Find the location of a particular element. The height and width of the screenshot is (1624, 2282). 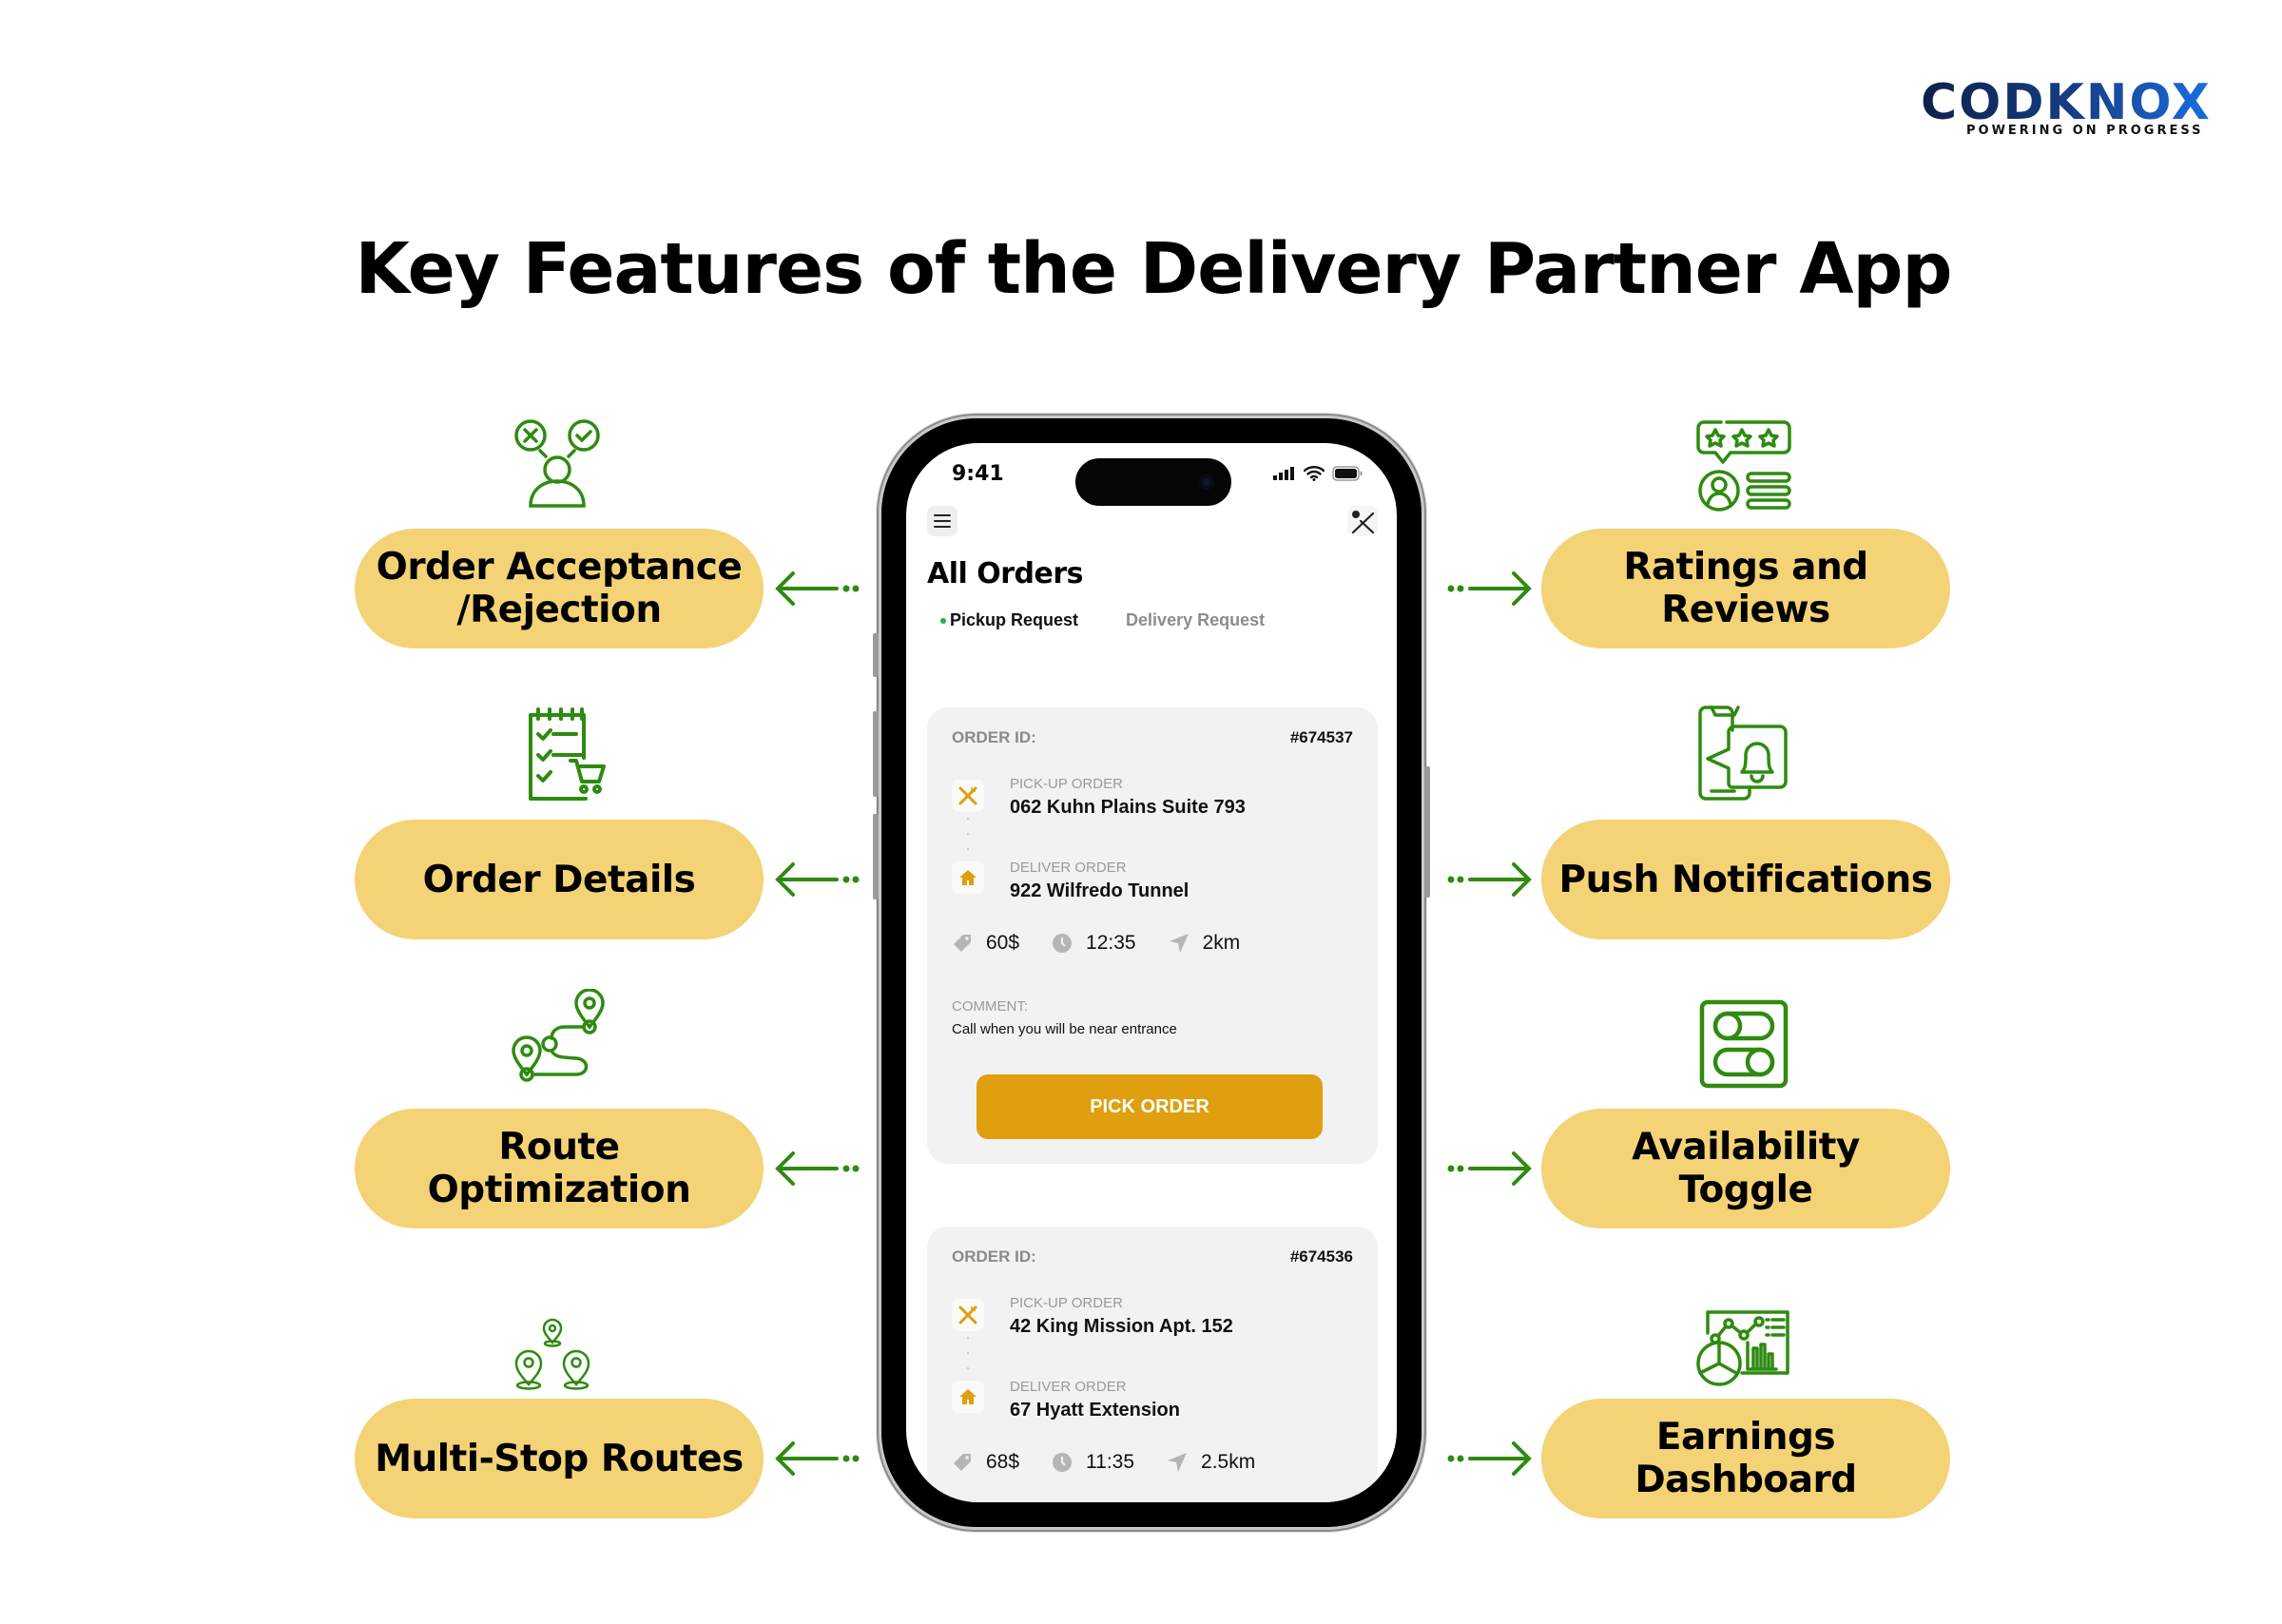

deliver-address: 67 Hyatt Extension is located at coordinates (1095, 1410).